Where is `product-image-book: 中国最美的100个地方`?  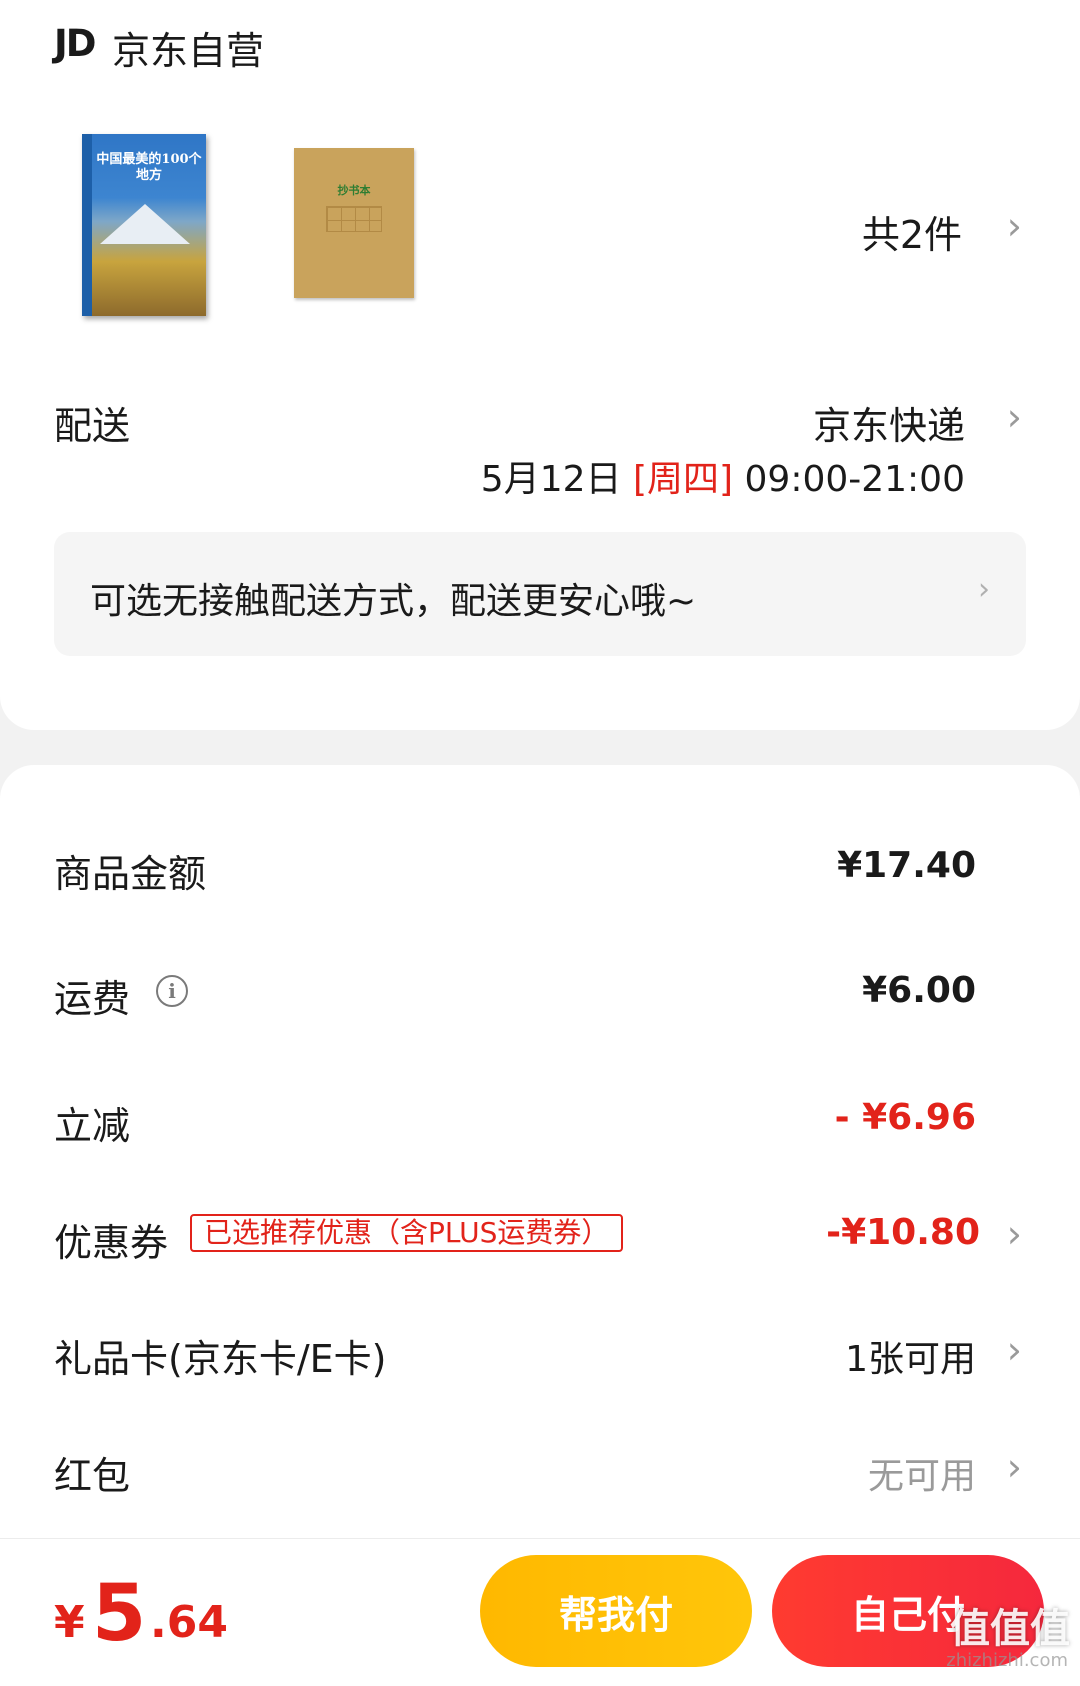 product-image-book: 中国最美的100个地方 is located at coordinates (144, 225).